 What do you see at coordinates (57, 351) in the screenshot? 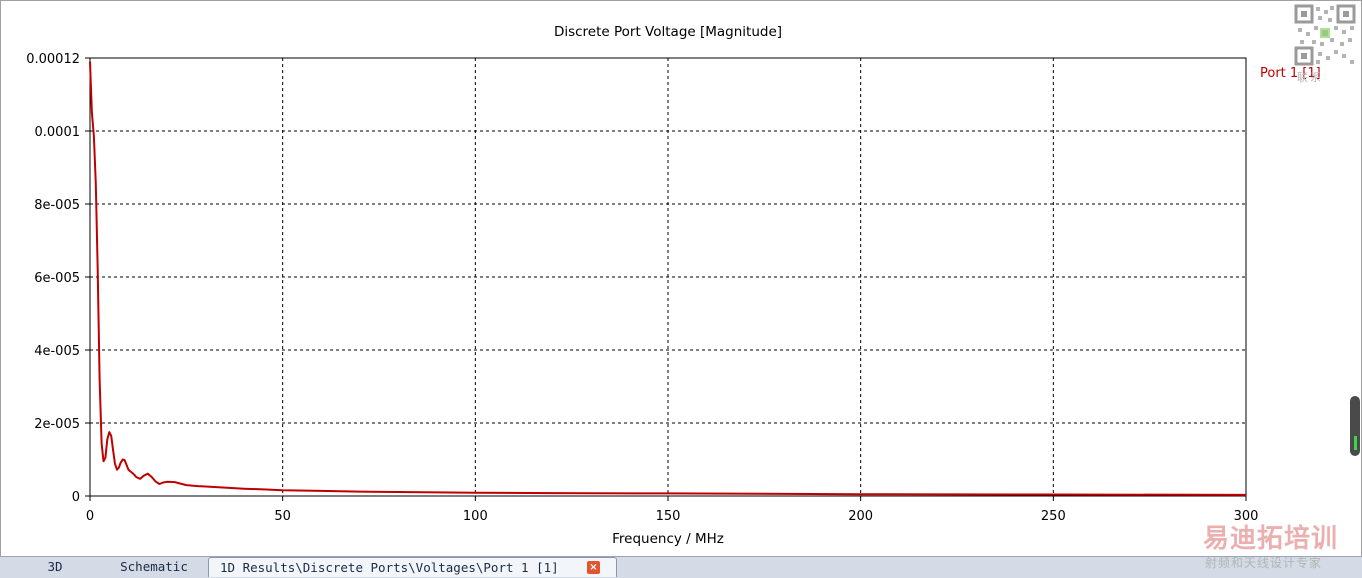
I see `y-tick-label: 4e-005` at bounding box center [57, 351].